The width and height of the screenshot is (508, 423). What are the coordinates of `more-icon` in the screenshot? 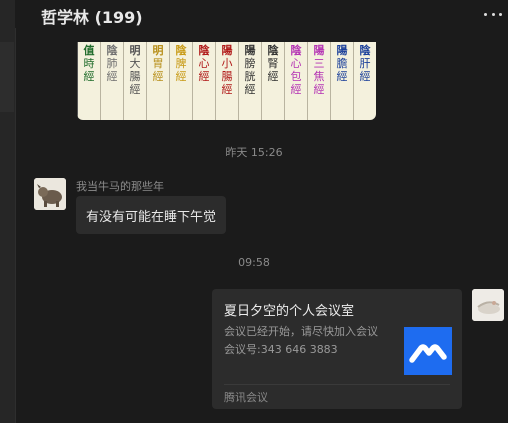 It's located at (493, 14).